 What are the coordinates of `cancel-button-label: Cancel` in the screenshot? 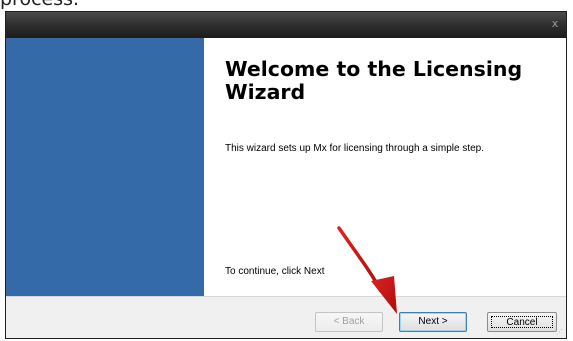 It's located at (522, 322).